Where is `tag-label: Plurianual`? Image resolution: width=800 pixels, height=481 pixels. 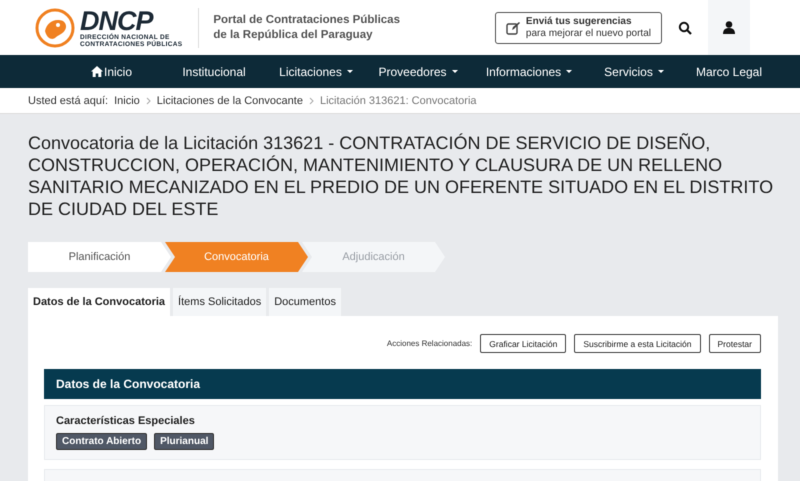 tag-label: Plurianual is located at coordinates (184, 441).